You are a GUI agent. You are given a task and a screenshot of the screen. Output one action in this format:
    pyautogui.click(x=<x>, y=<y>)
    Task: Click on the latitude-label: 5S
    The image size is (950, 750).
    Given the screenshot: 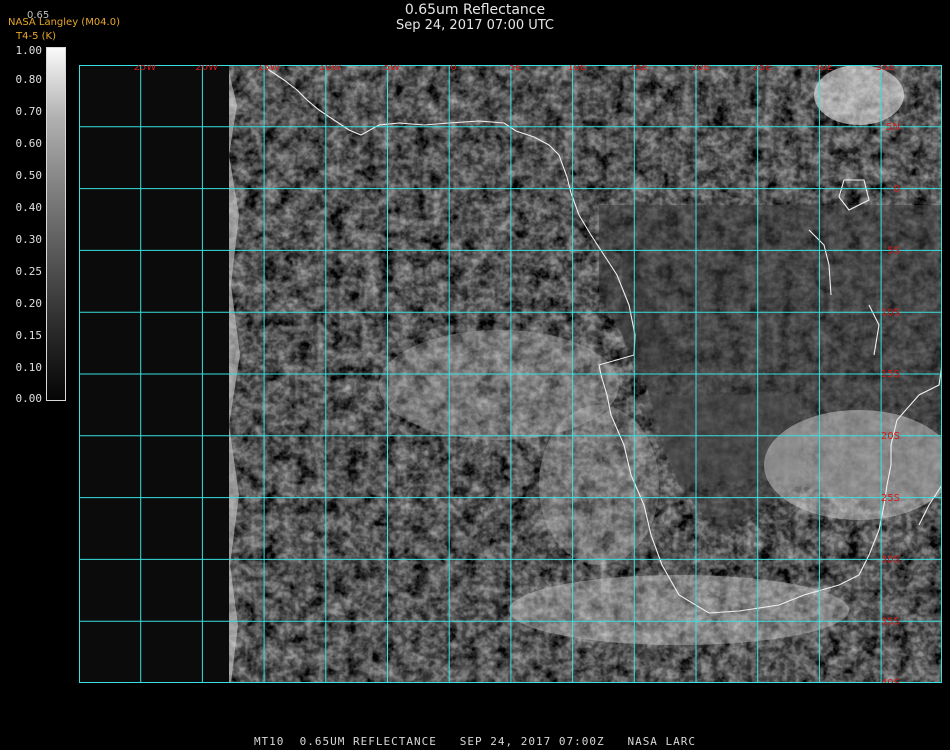 What is the action you would take?
    pyautogui.click(x=893, y=251)
    